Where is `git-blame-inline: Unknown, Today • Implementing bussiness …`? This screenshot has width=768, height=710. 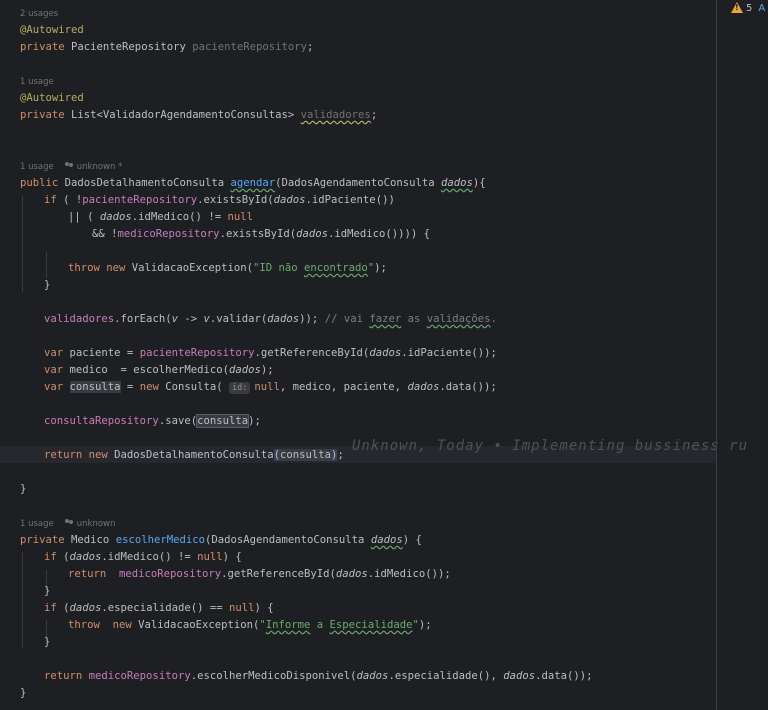 git-blame-inline: Unknown, Today • Implementing bussiness … is located at coordinates (550, 446).